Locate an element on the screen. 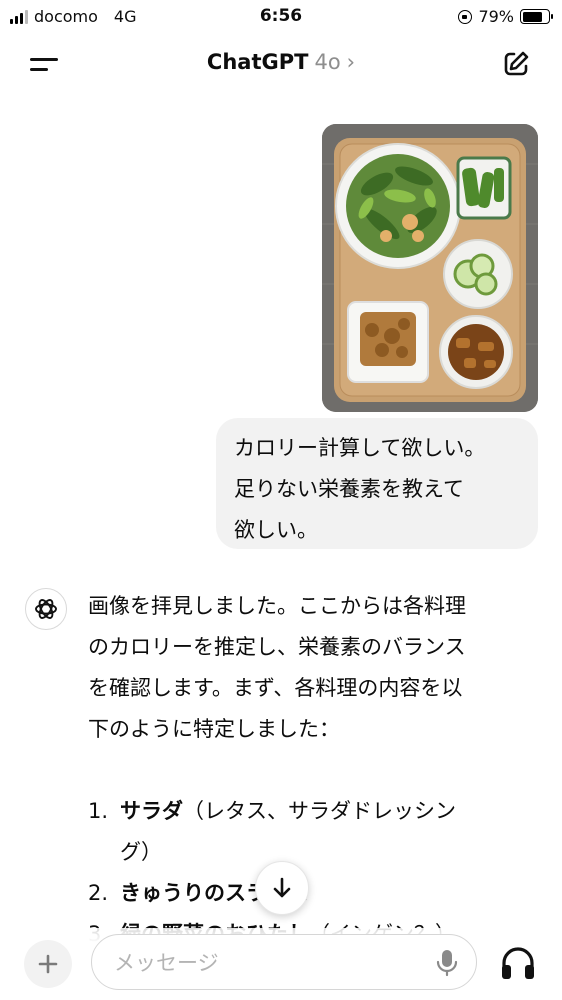 Image resolution: width=562 pixels, height=1000 pixels. plus-icon is located at coordinates (48, 964).